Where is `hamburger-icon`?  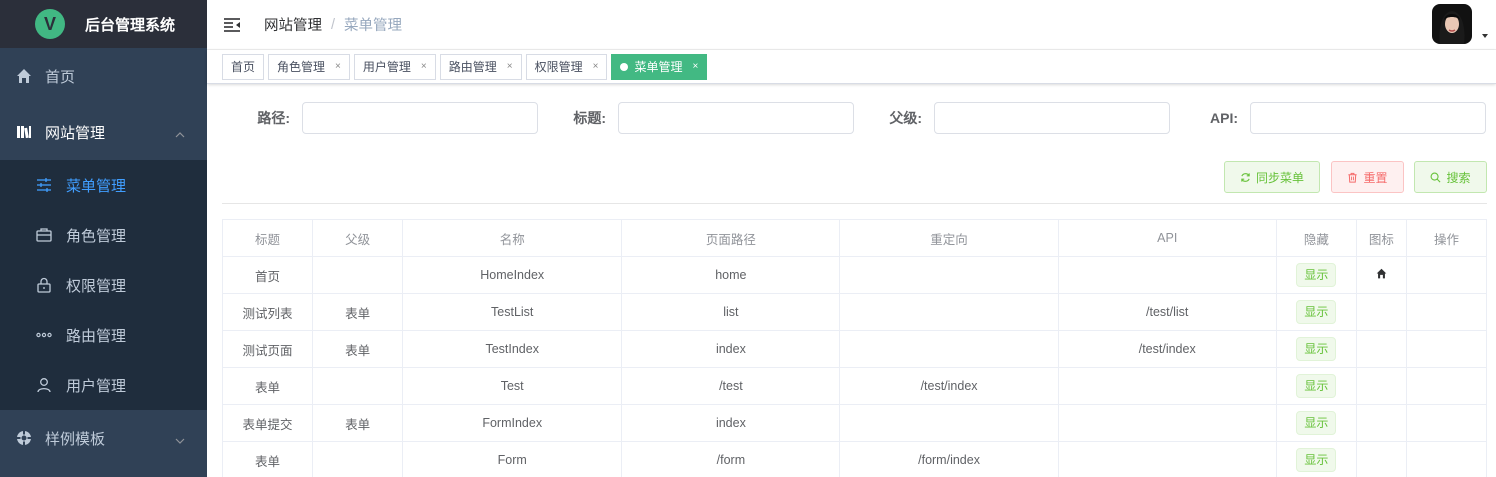
hamburger-icon is located at coordinates (232, 25).